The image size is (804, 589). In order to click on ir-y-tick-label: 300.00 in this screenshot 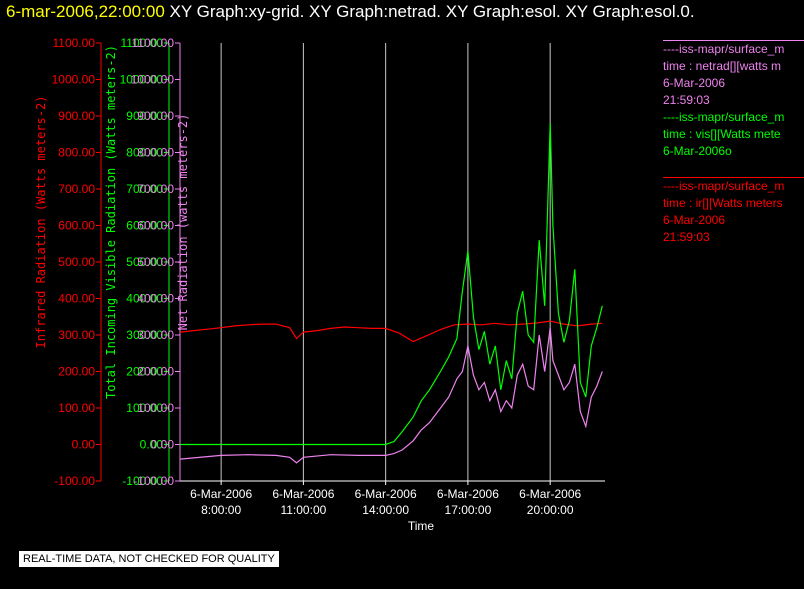, I will do `click(76, 335)`.